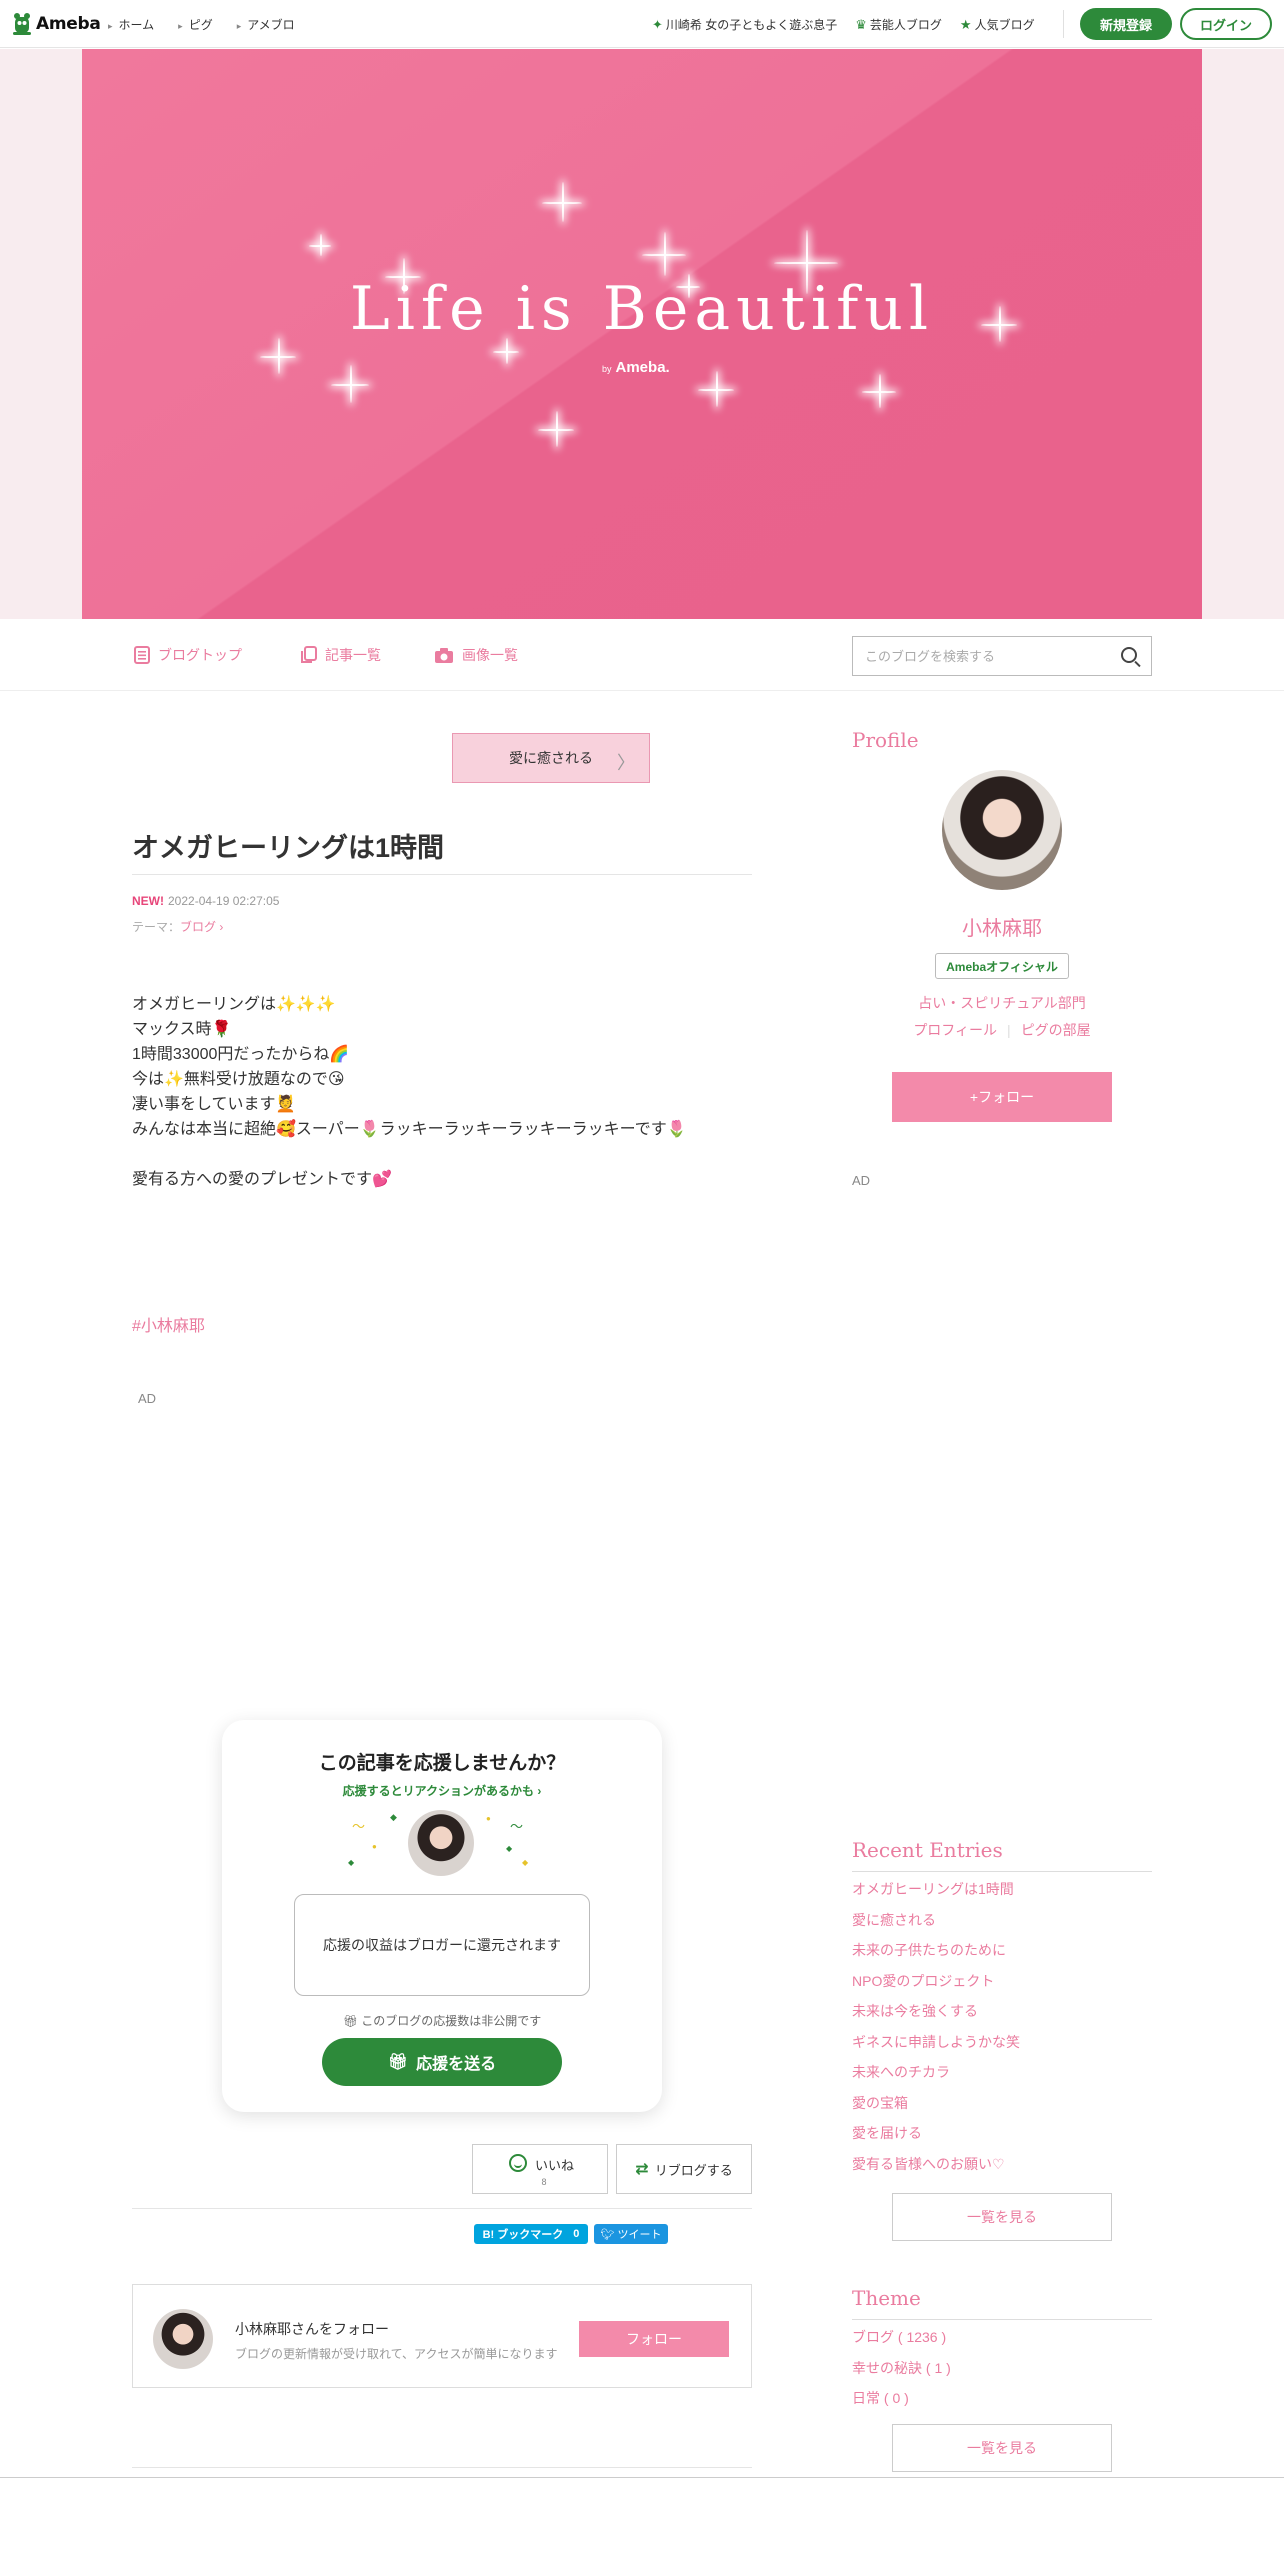  I want to click on theme-heading: Theme, so click(886, 2298).